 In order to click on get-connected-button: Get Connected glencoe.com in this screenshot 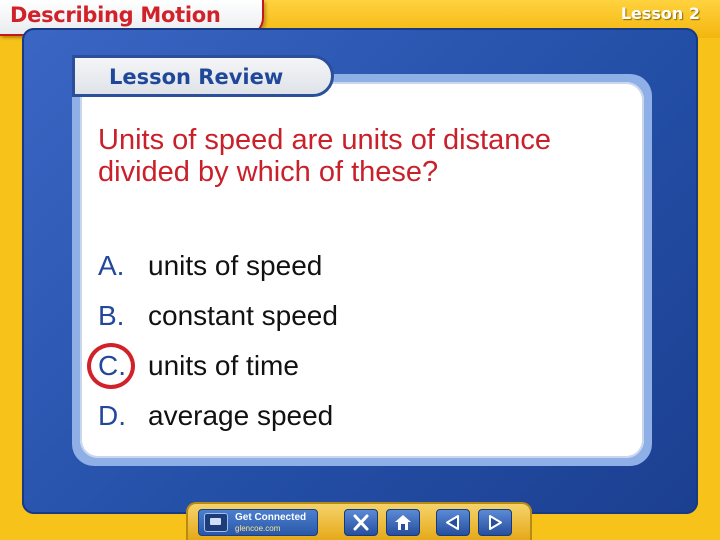, I will do `click(258, 522)`.